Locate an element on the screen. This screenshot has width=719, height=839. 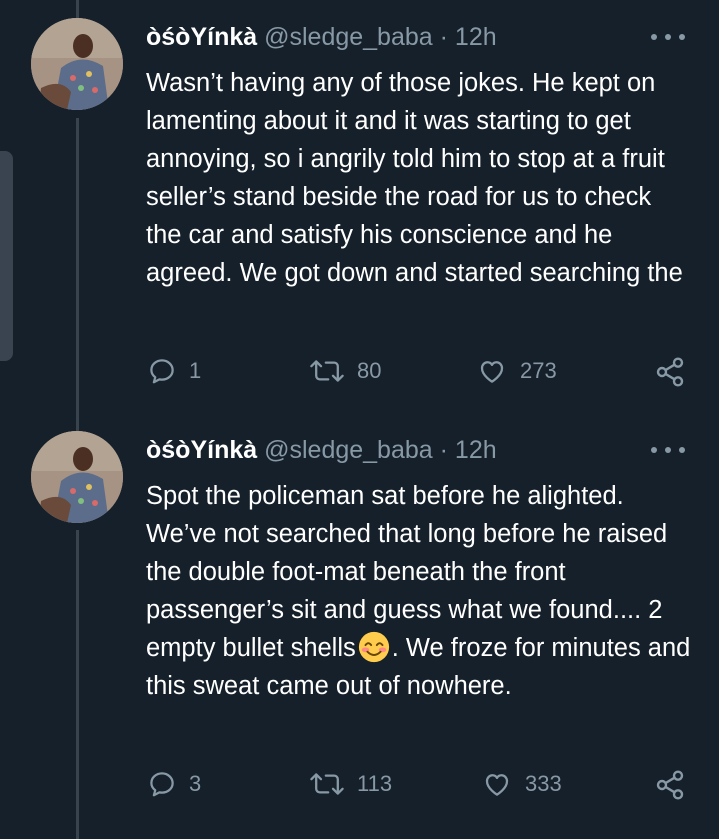
thread-line-top is located at coordinates (77, 9).